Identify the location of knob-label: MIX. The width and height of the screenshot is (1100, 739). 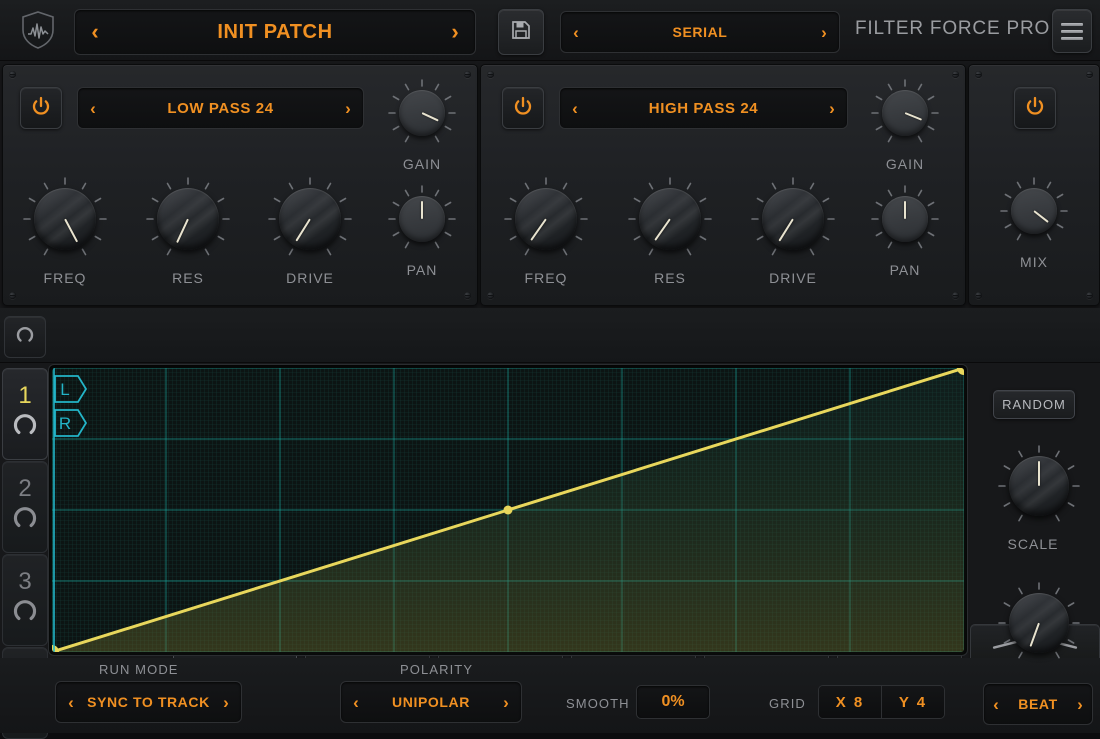
(1034, 262).